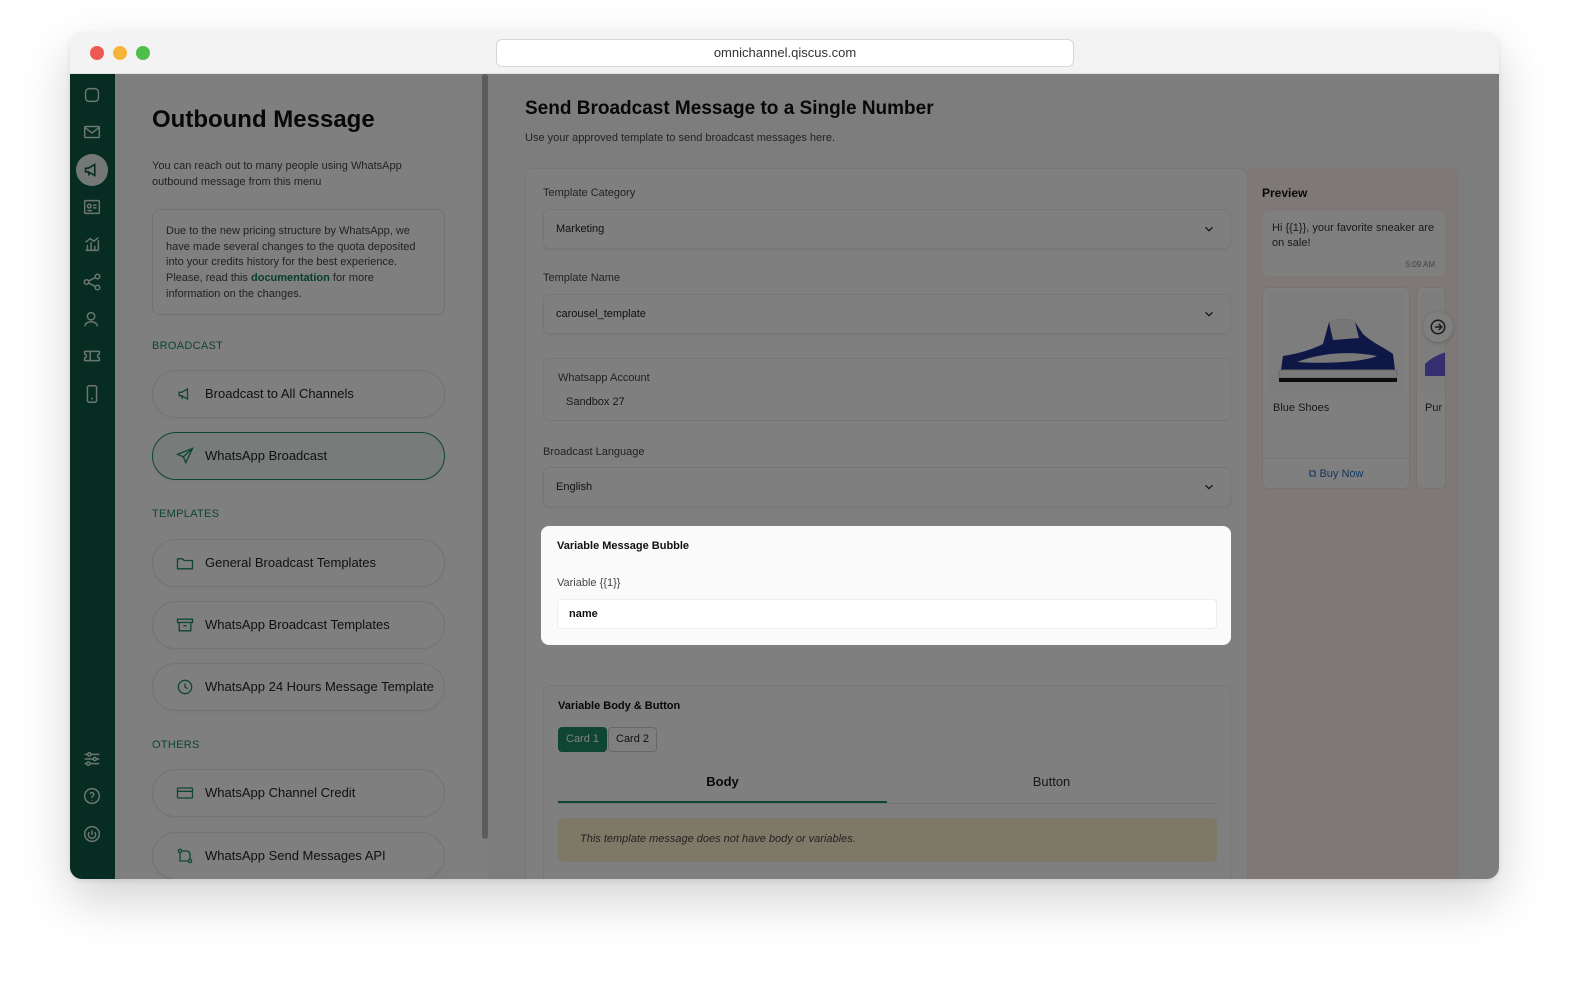 The image size is (1574, 991). Describe the element at coordinates (623, 546) in the screenshot. I see `variable-bubble-title: Variable Message Bubble` at that location.